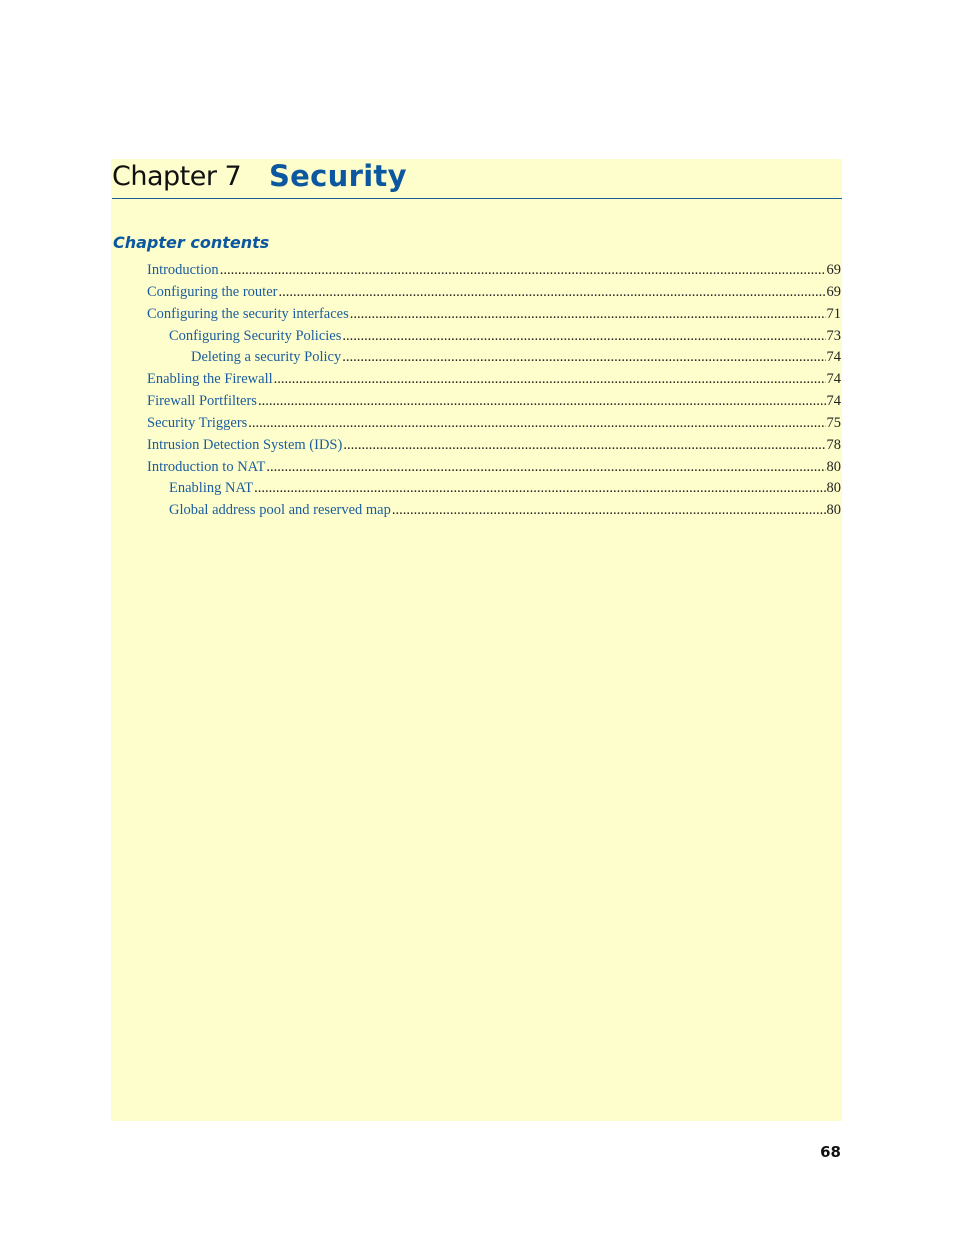  I want to click on chapter-header: Chapter 7 Security, so click(477, 179).